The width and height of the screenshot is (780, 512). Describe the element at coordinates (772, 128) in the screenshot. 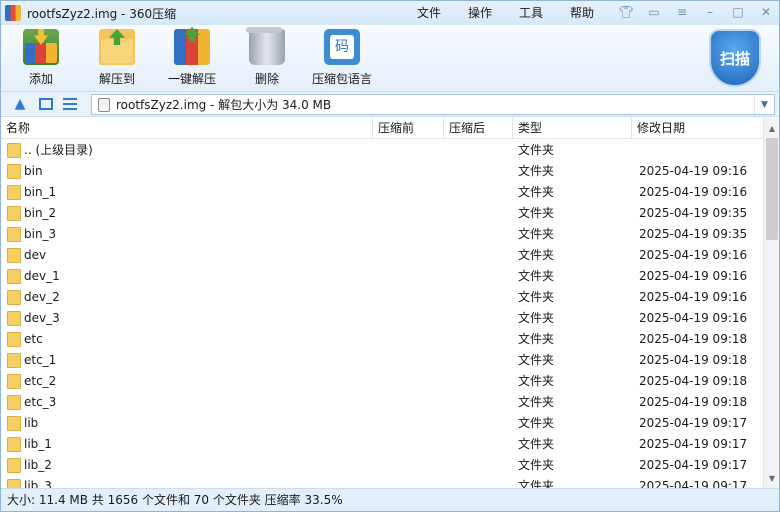

I see `scroll-up-icon: ▲` at that location.